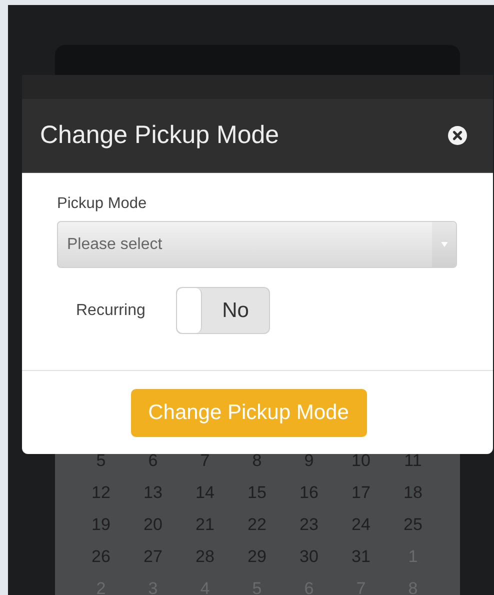 The height and width of the screenshot is (595, 494). Describe the element at coordinates (257, 244) in the screenshot. I see `pickup-mode-select: Please select` at that location.